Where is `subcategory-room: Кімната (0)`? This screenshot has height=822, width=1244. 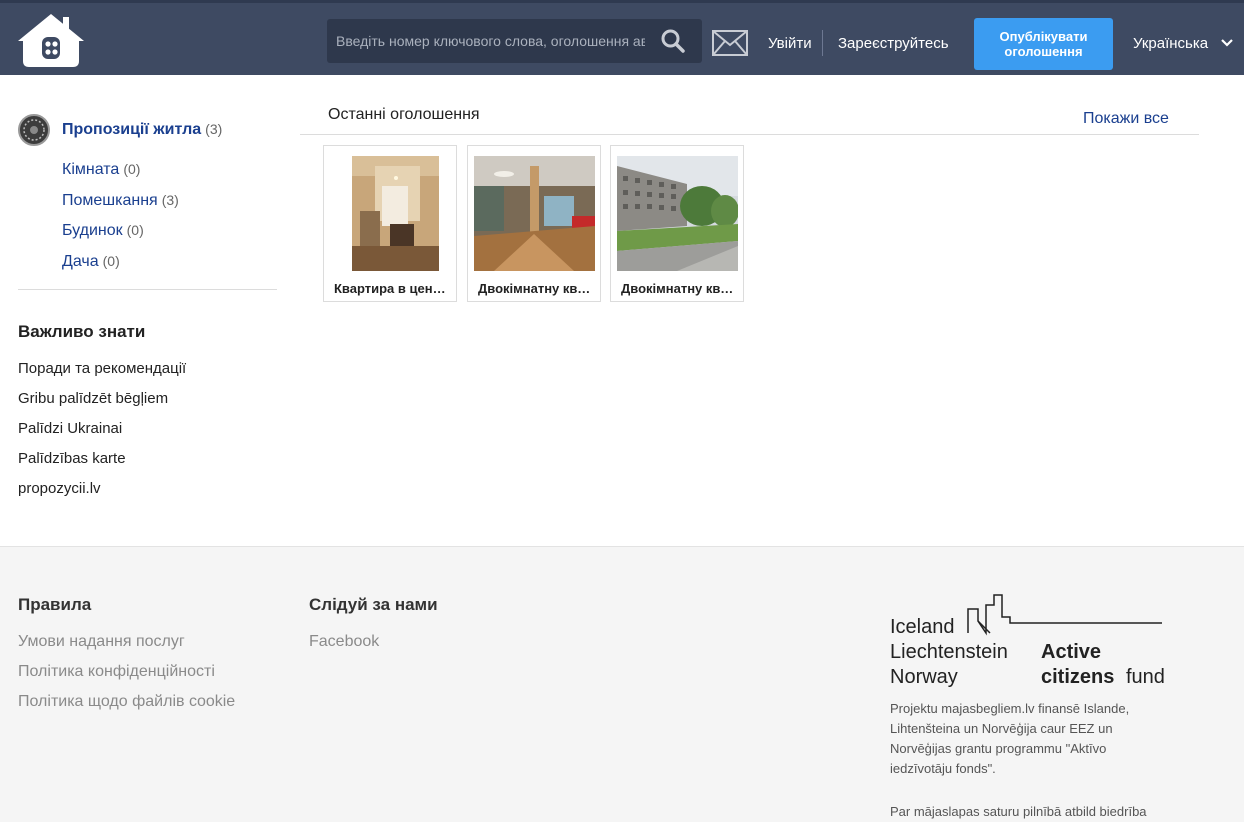
subcategory-room: Кімната (0) is located at coordinates (101, 170).